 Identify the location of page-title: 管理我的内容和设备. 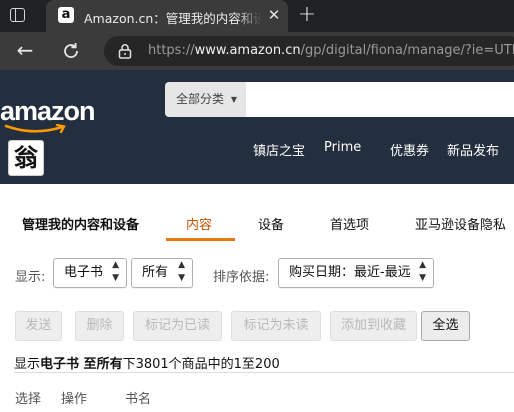
(81, 225).